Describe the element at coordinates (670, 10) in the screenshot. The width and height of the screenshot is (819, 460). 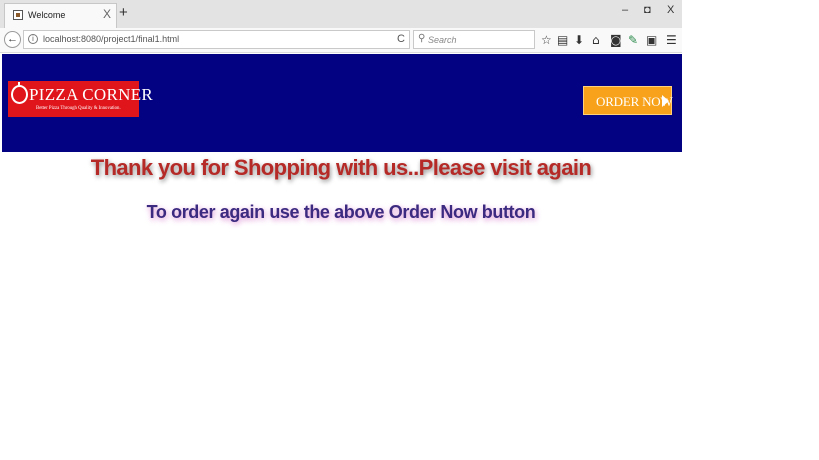
I see `close-window-button: X` at that location.